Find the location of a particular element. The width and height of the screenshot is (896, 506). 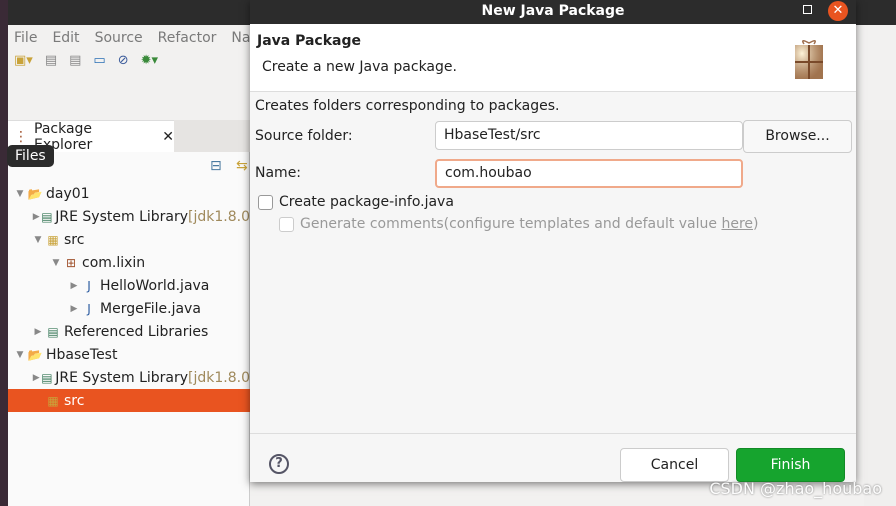

editor-area is located at coordinates (880, 313).